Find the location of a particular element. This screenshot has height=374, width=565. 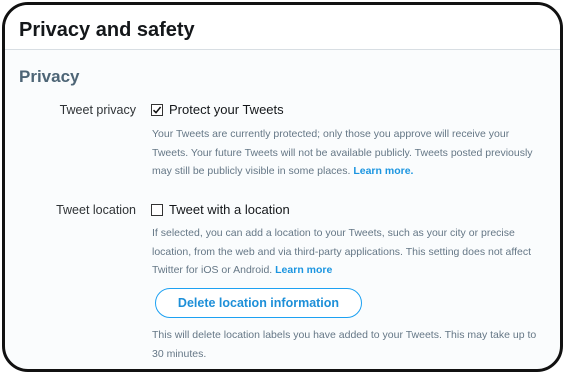

section-title-privacy: Privacy is located at coordinates (49, 76).